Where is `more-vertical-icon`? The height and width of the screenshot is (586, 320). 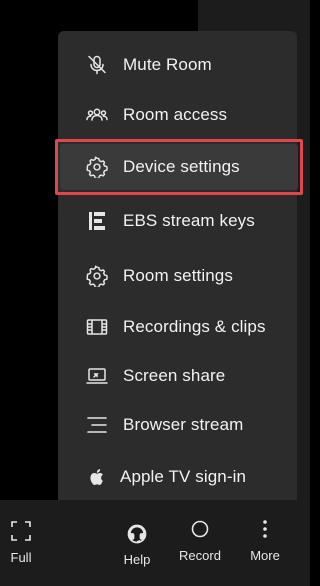 more-vertical-icon is located at coordinates (265, 529).